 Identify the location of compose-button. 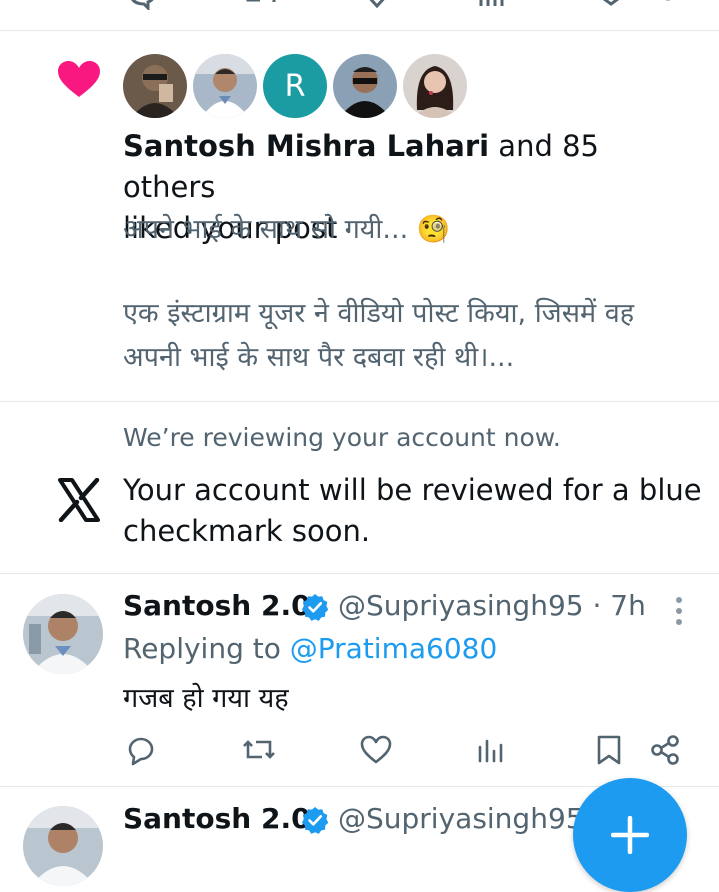
(630, 835).